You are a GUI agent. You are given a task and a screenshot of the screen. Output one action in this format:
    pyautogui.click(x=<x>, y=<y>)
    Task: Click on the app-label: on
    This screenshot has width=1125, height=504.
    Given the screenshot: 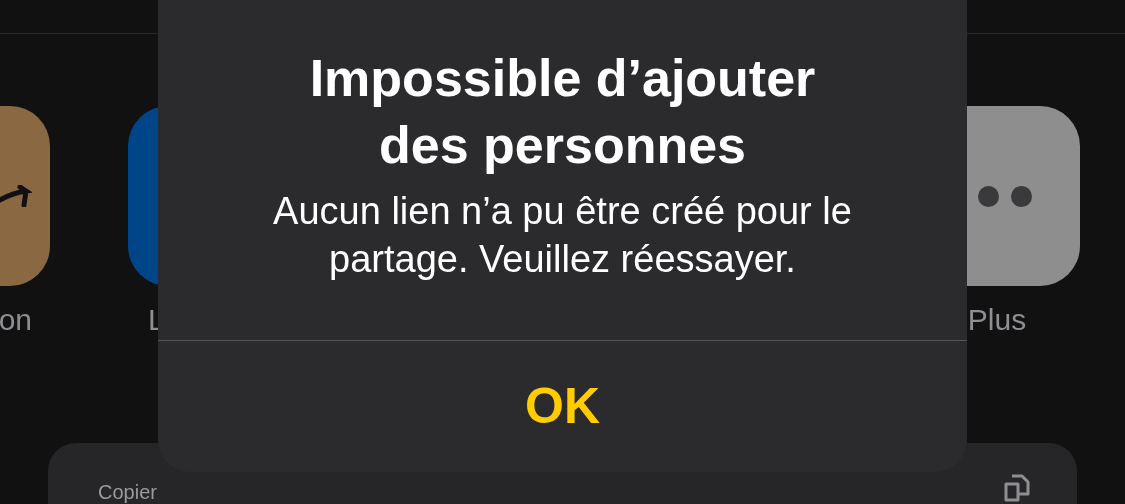 What is the action you would take?
    pyautogui.click(x=16, y=320)
    